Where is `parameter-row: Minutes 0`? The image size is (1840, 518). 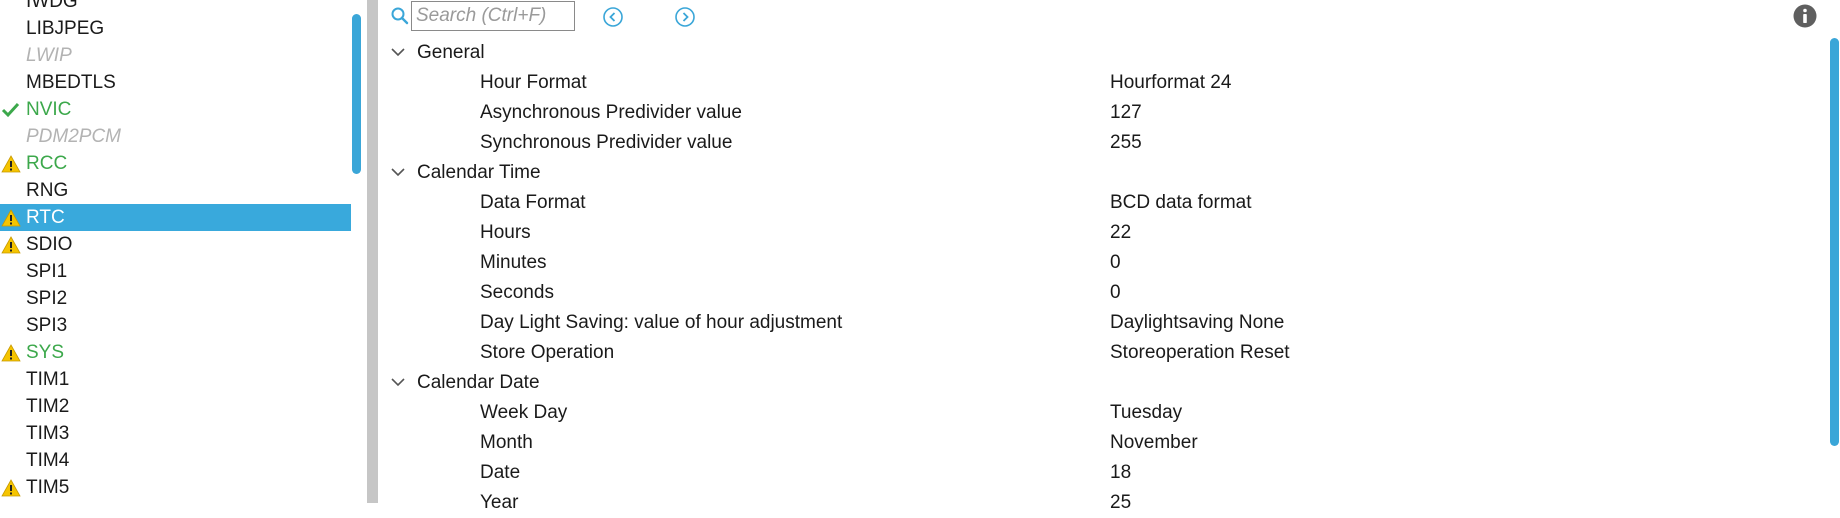
parameter-row: Minutes 0 is located at coordinates (1145, 263).